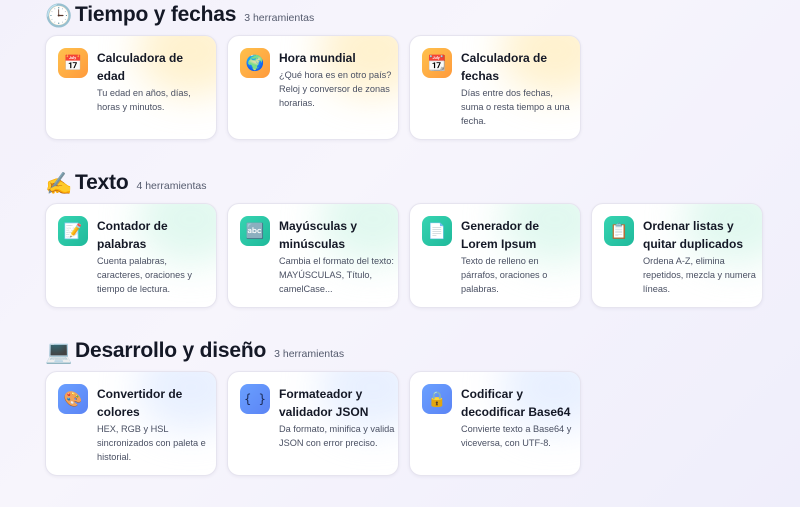  What do you see at coordinates (405, 15) in the screenshot?
I see `section-header: 🕒 Tiempo y fechas 3 herramientas` at bounding box center [405, 15].